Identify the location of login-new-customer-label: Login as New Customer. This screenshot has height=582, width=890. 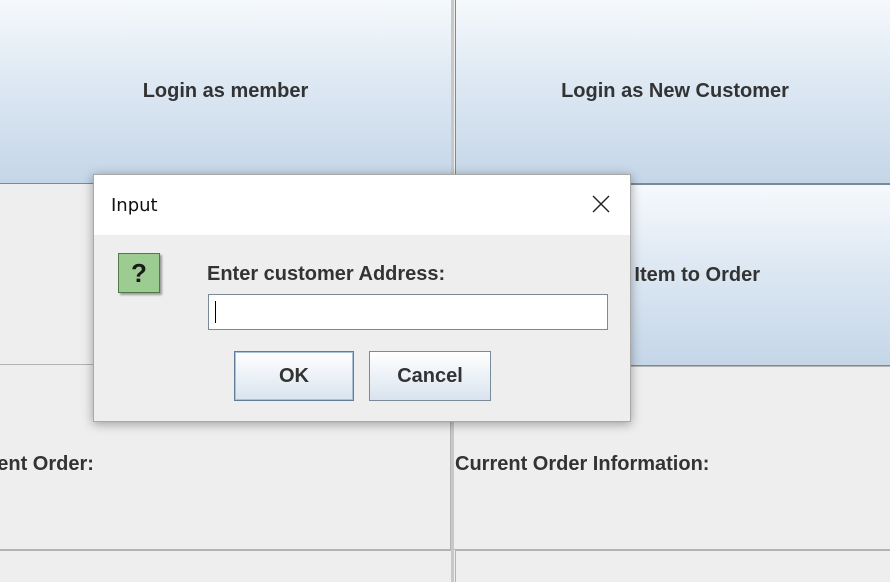
(675, 90).